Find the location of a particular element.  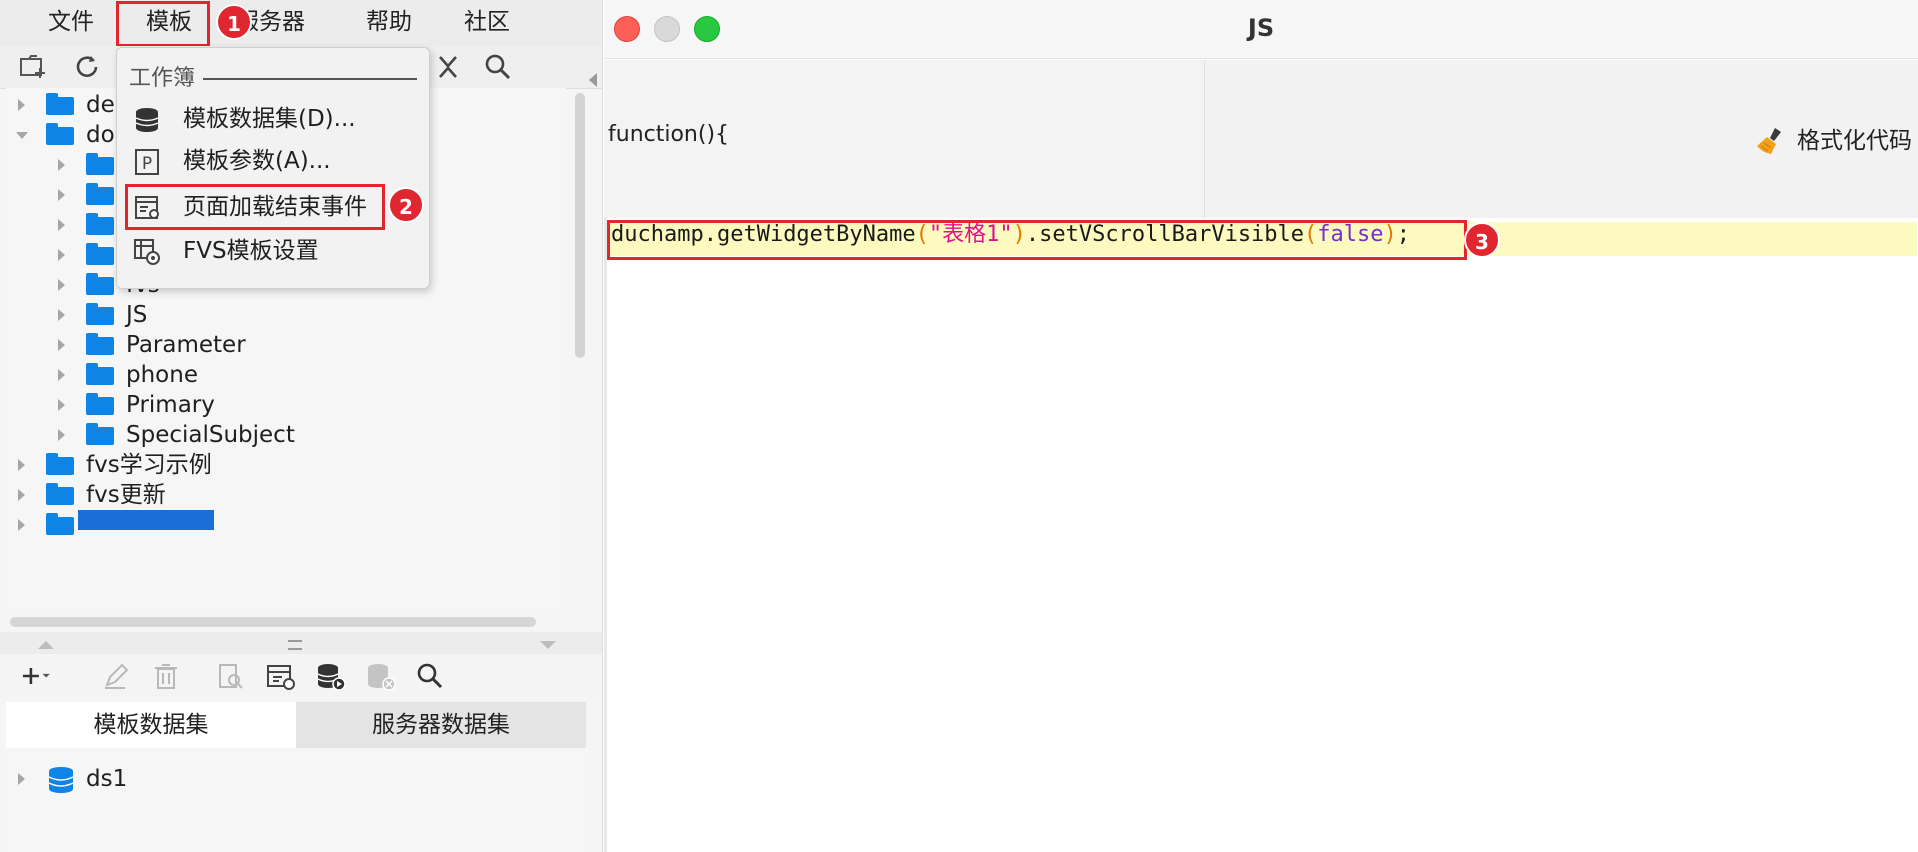

page-load-event-highlight is located at coordinates (255, 207).